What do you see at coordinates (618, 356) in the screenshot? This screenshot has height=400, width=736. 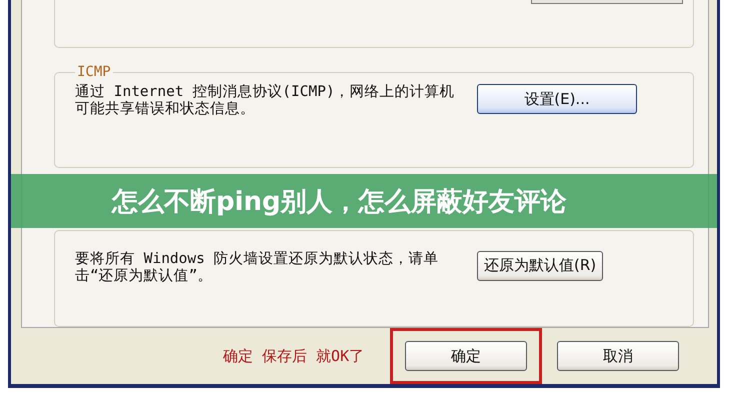 I see `cancel-button: 取消` at bounding box center [618, 356].